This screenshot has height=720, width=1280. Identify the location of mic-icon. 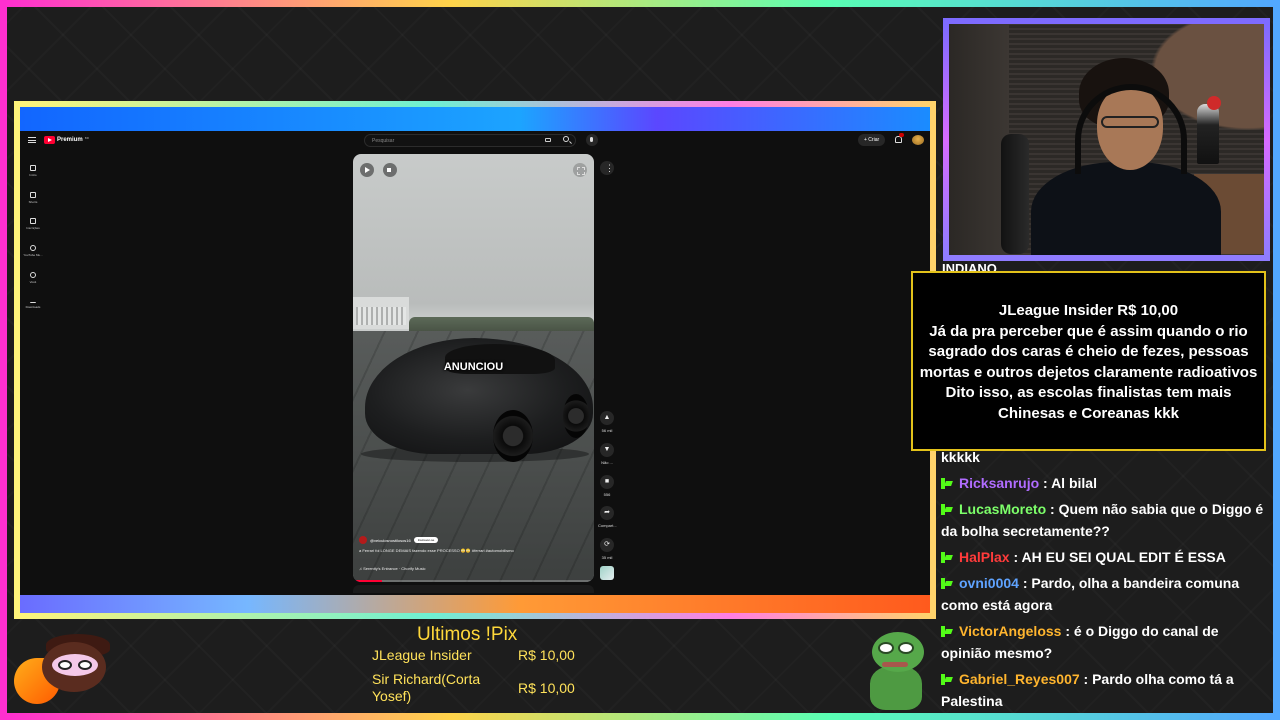
(592, 140).